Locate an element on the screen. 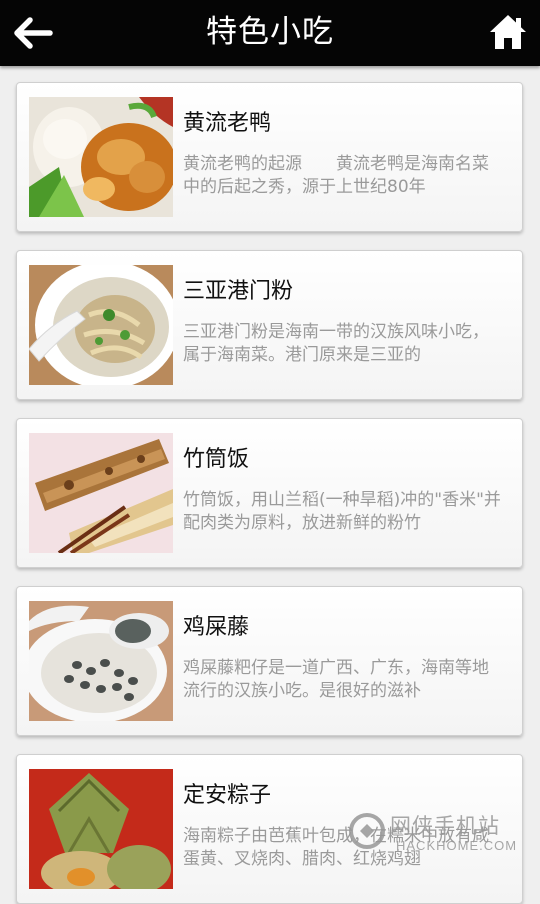 The width and height of the screenshot is (540, 904). top-bar: 特色小吃 is located at coordinates (270, 33).